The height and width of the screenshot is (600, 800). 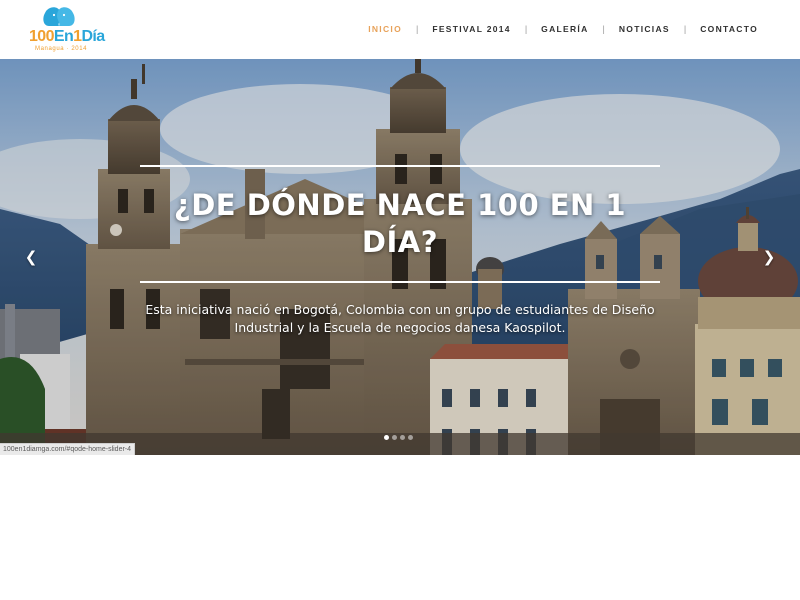 What do you see at coordinates (385, 29) in the screenshot?
I see `nav-item-inicio: INICIO` at bounding box center [385, 29].